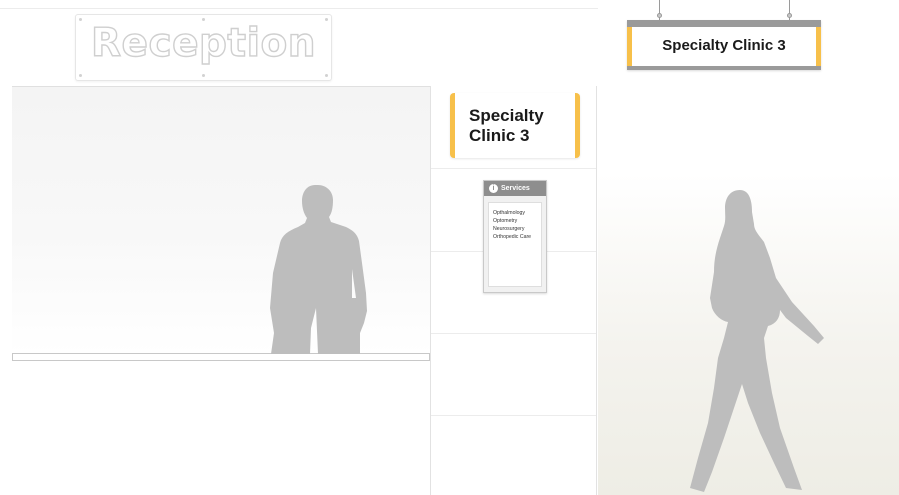 This screenshot has width=899, height=495. What do you see at coordinates (724, 23) in the screenshot?
I see `hanging-sign-top-frame` at bounding box center [724, 23].